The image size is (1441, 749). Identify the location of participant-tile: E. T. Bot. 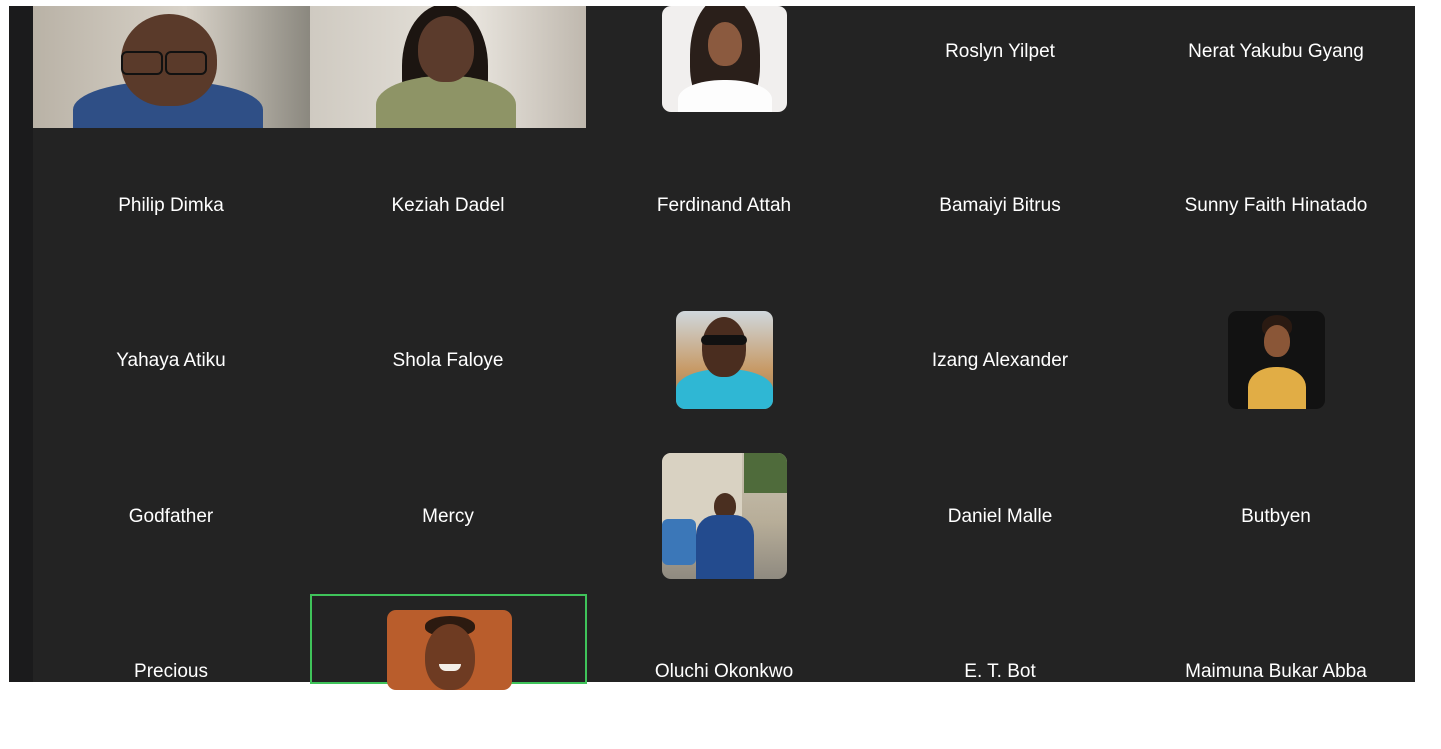
(1000, 671).